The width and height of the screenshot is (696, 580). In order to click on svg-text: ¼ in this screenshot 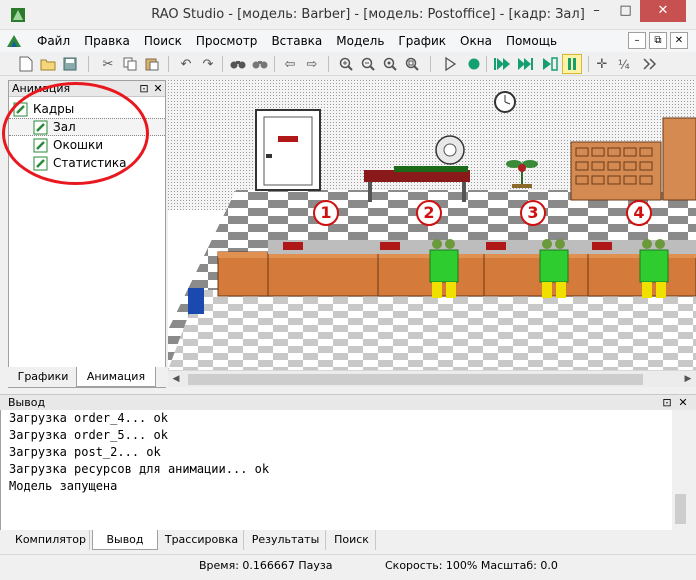, I will do `click(624, 64)`.